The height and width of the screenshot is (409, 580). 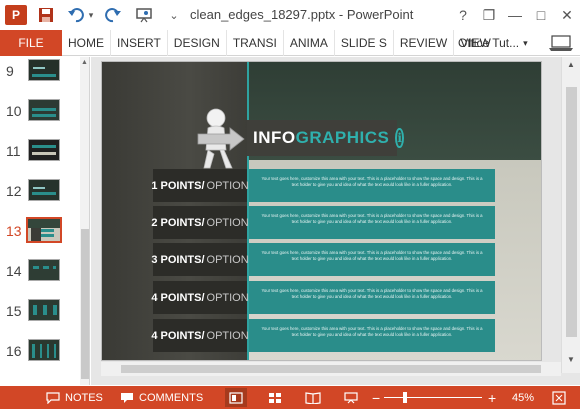 What do you see at coordinates (433, 397) in the screenshot?
I see `zoom-slider-track` at bounding box center [433, 397].